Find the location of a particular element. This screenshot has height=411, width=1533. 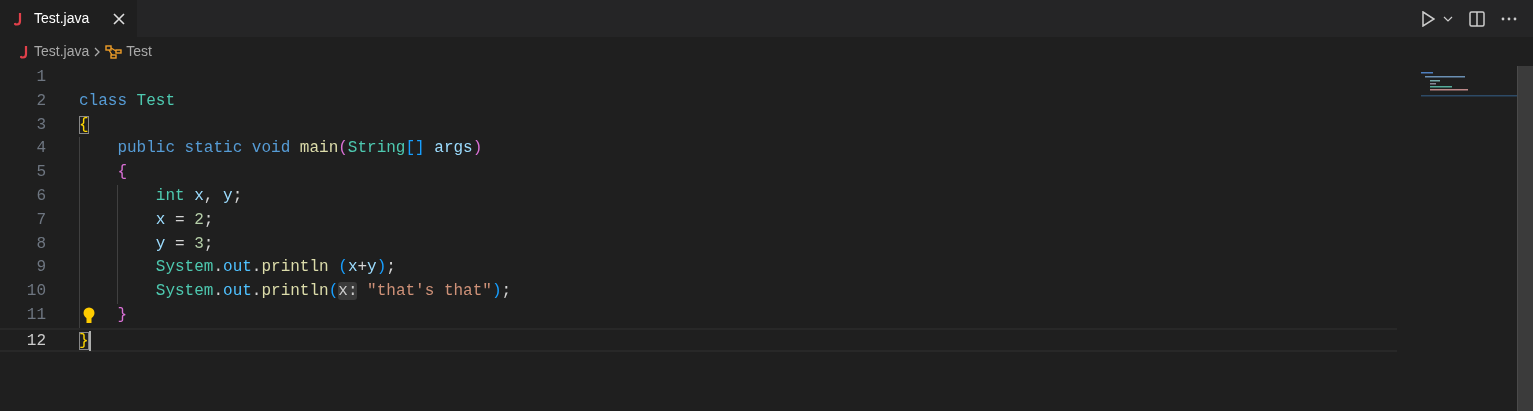

line-number: 5 is located at coordinates (40, 173).